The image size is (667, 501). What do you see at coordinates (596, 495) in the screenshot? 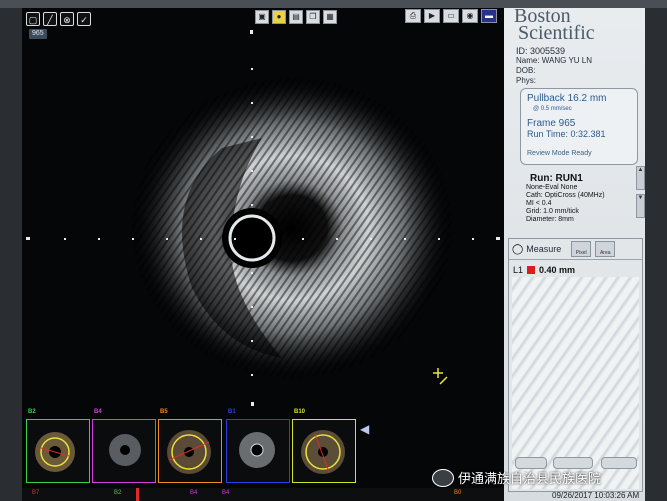
I see `date-time: 09/26/2017 10:03:26 AM` at bounding box center [596, 495].